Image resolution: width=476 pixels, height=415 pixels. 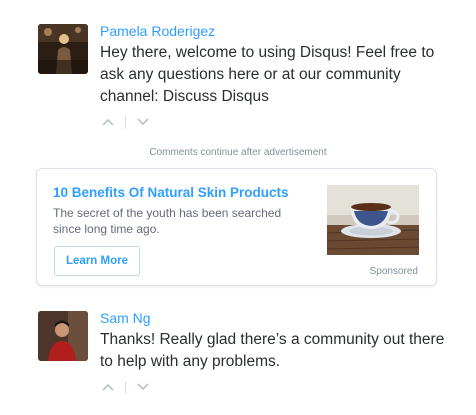 I want to click on comment-author: Pamela Roderigez, so click(x=278, y=31).